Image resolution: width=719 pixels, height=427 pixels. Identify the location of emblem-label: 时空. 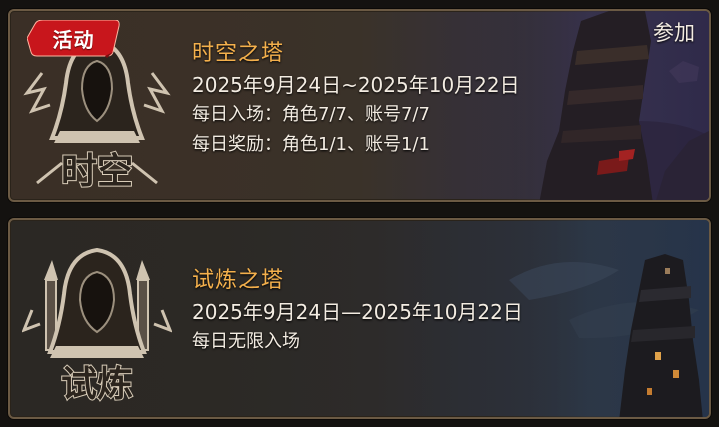
(97, 171).